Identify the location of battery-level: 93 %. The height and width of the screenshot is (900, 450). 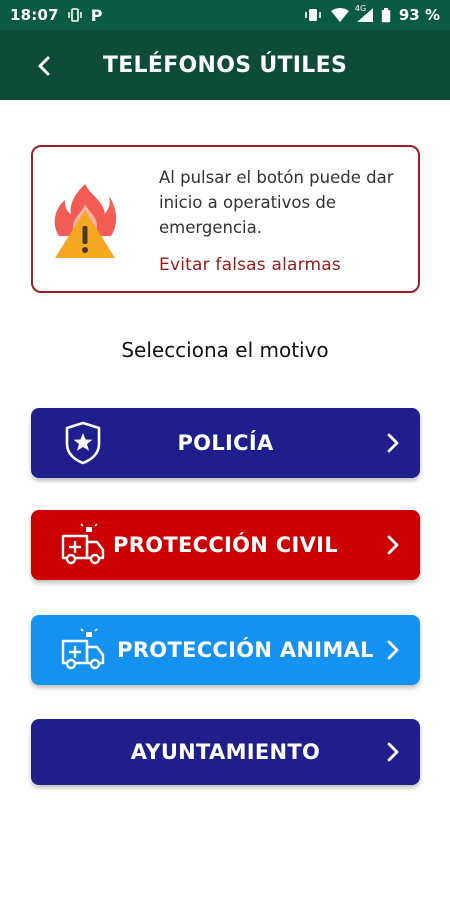
(419, 15).